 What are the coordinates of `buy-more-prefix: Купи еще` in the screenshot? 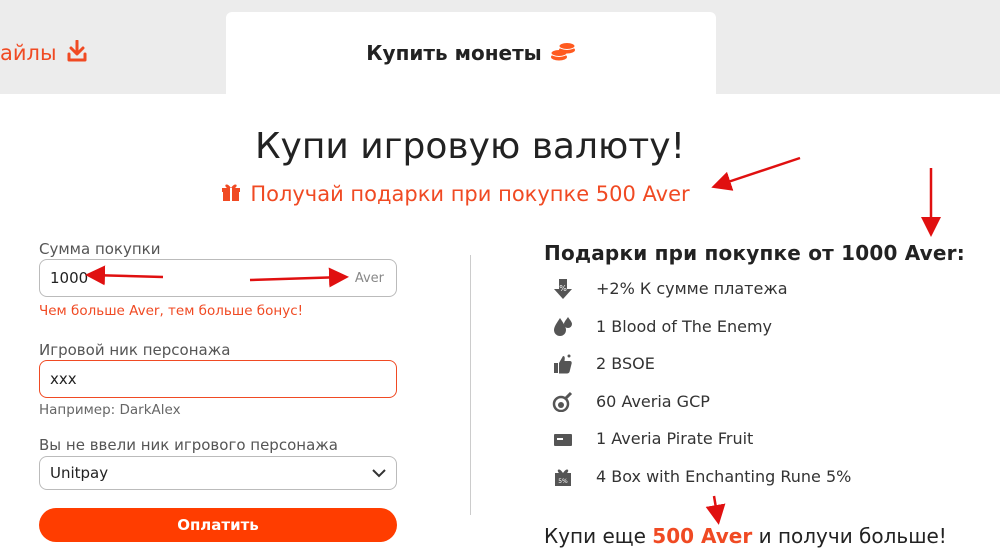 It's located at (595, 536).